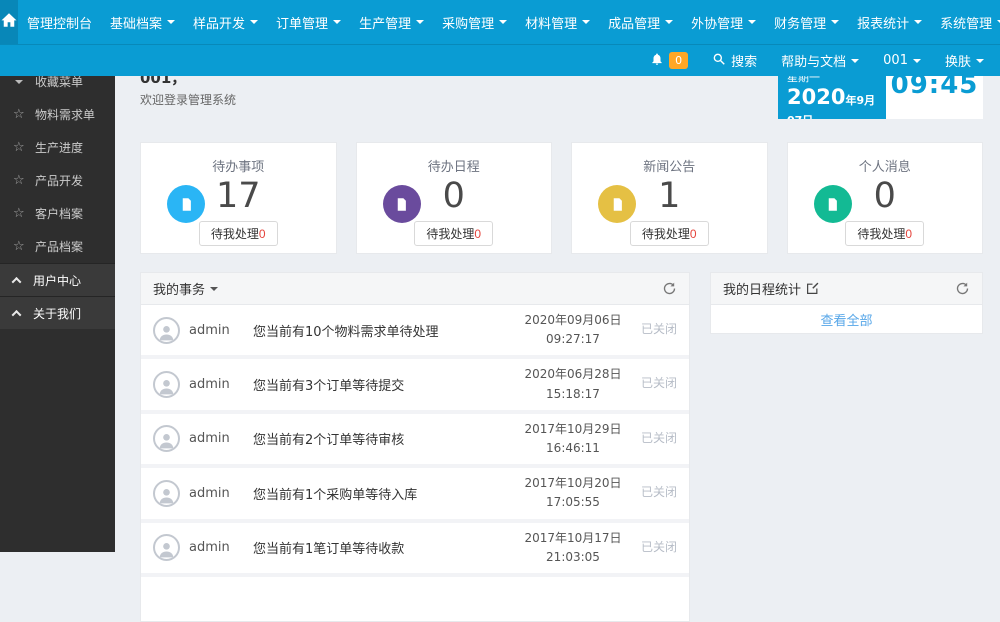 Image resolution: width=1000 pixels, height=622 pixels. Describe the element at coordinates (415, 598) in the screenshot. I see `table-row` at that location.